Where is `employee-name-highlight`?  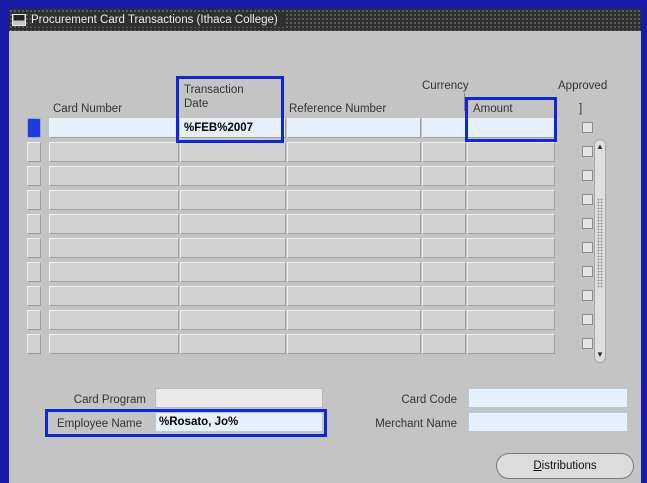
employee-name-highlight is located at coordinates (186, 423).